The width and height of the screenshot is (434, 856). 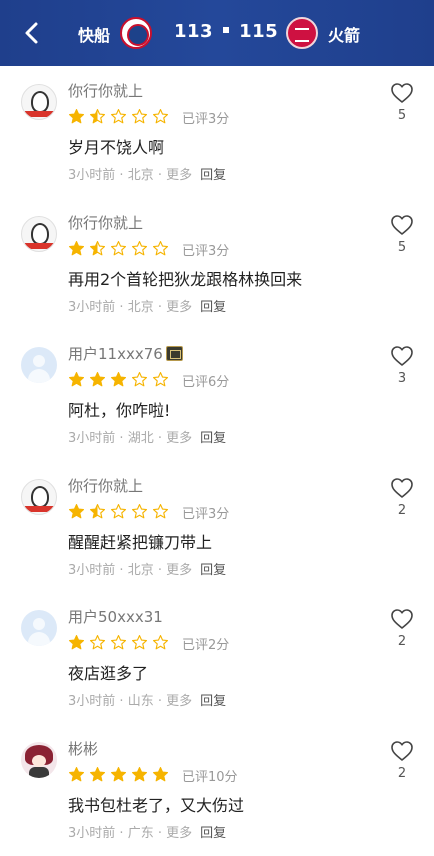 What do you see at coordinates (116, 147) in the screenshot?
I see `comment-content: 岁月不饶人啊` at bounding box center [116, 147].